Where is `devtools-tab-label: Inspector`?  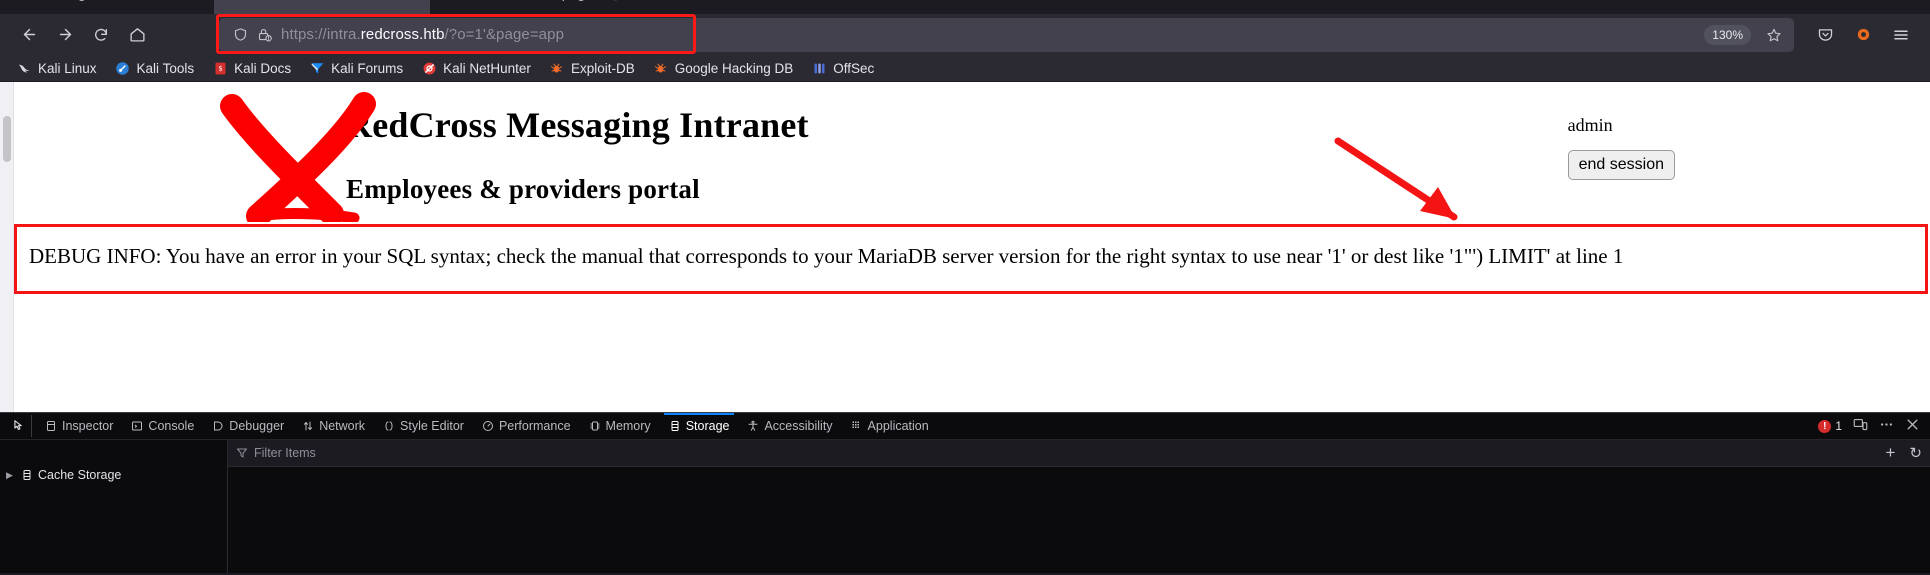 devtools-tab-label: Inspector is located at coordinates (88, 426).